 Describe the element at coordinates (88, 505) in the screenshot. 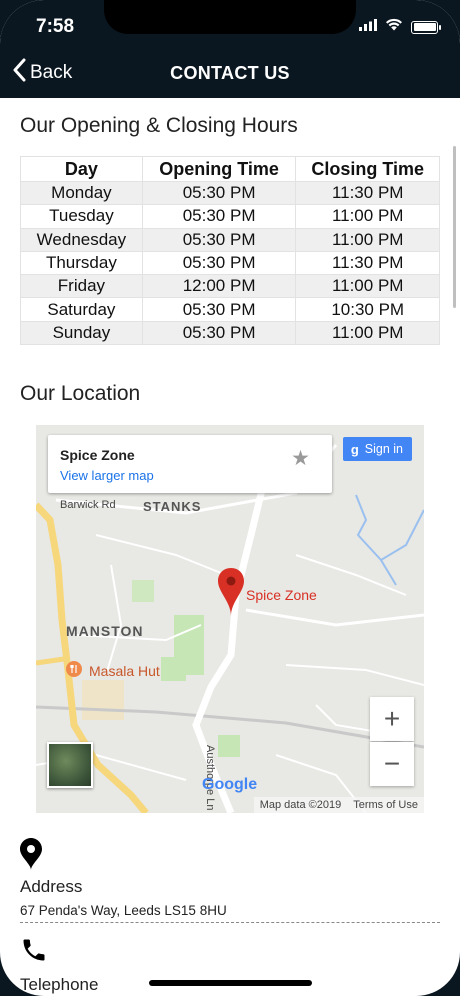

I see `road-label-barwick: Barwick Rd` at that location.